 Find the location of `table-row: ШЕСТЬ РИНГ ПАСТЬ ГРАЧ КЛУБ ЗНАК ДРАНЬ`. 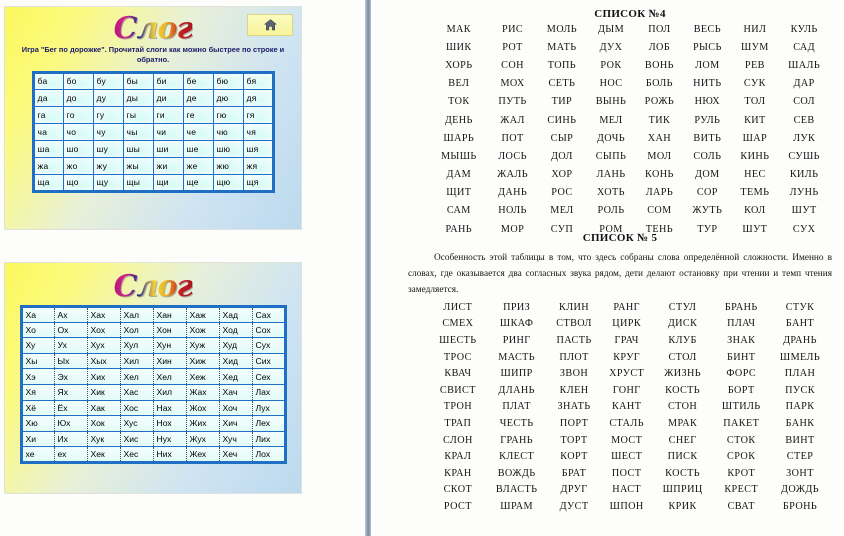

table-row: ШЕСТЬ РИНГ ПАСТЬ ГРАЧ КЛУБ ЗНАК ДРАНЬ is located at coordinates (630, 340).